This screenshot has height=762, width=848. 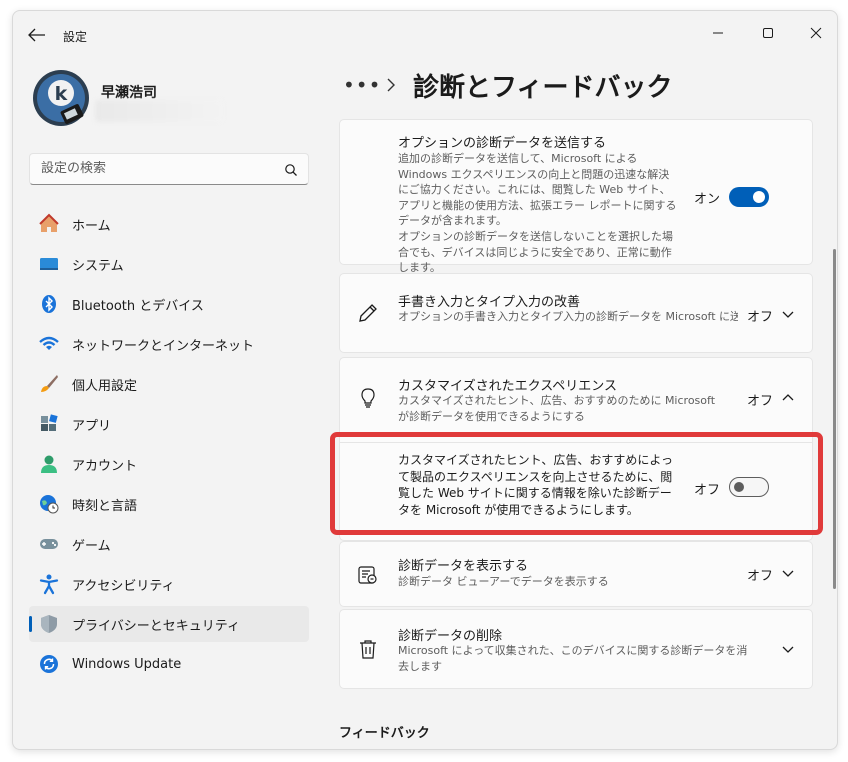 I want to click on globe-clock-icon, so click(x=49, y=504).